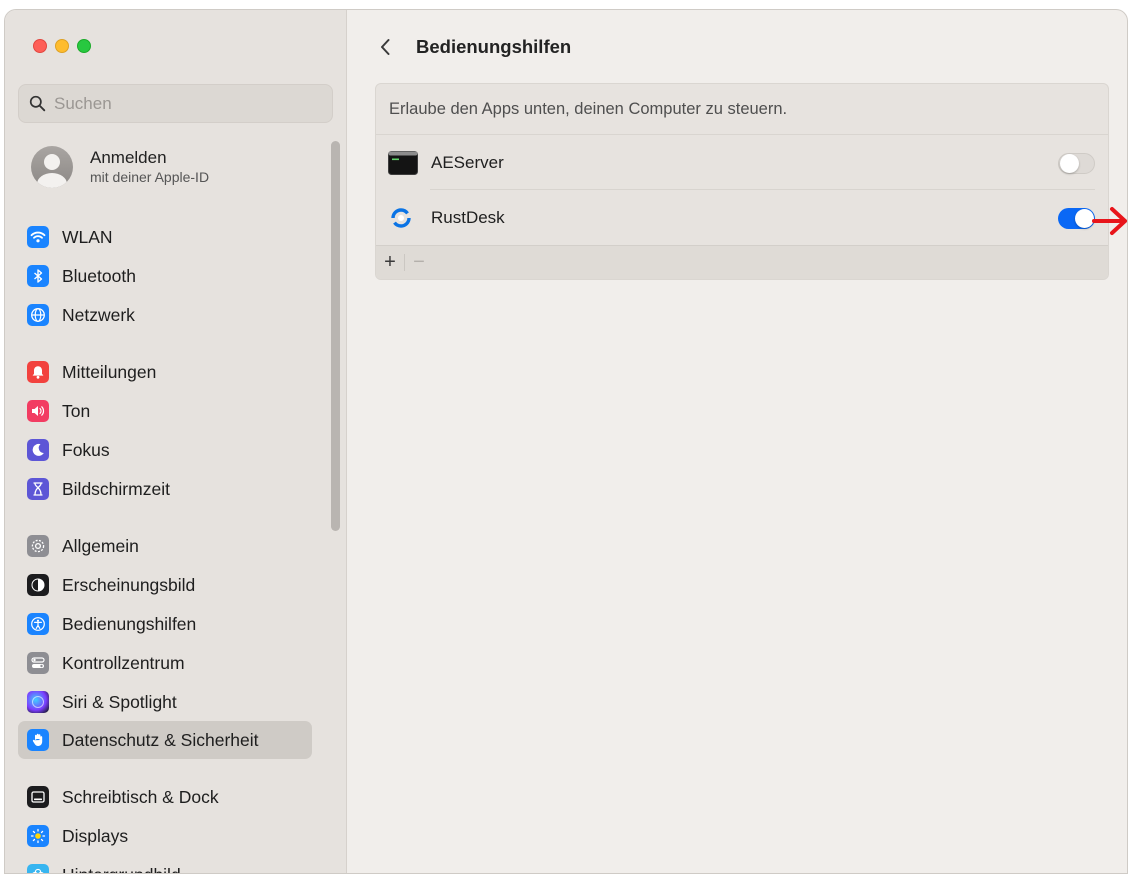 The image size is (1128, 874). Describe the element at coordinates (99, 275) in the screenshot. I see `sidebar-item-label: Bluetooth` at that location.